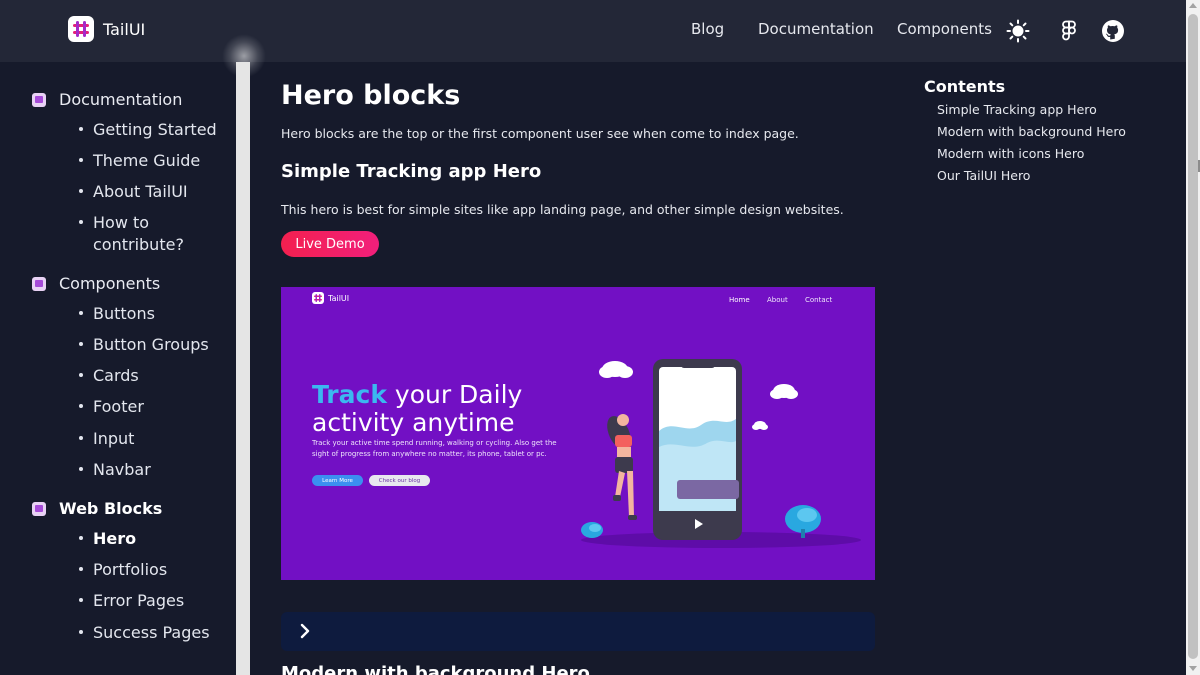 This screenshot has height=675, width=1200. What do you see at coordinates (1113, 31) in the screenshot?
I see `github-icon` at bounding box center [1113, 31].